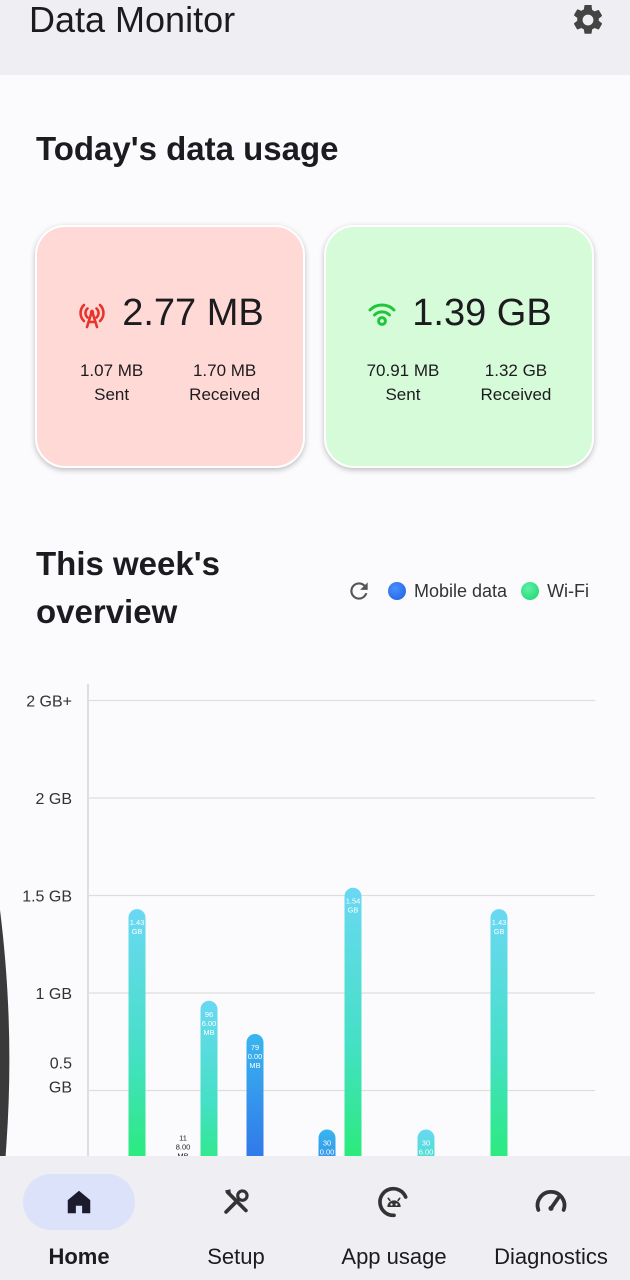 The width and height of the screenshot is (630, 1280). Describe the element at coordinates (225, 394) in the screenshot. I see `mobile-received-label: Received` at that location.